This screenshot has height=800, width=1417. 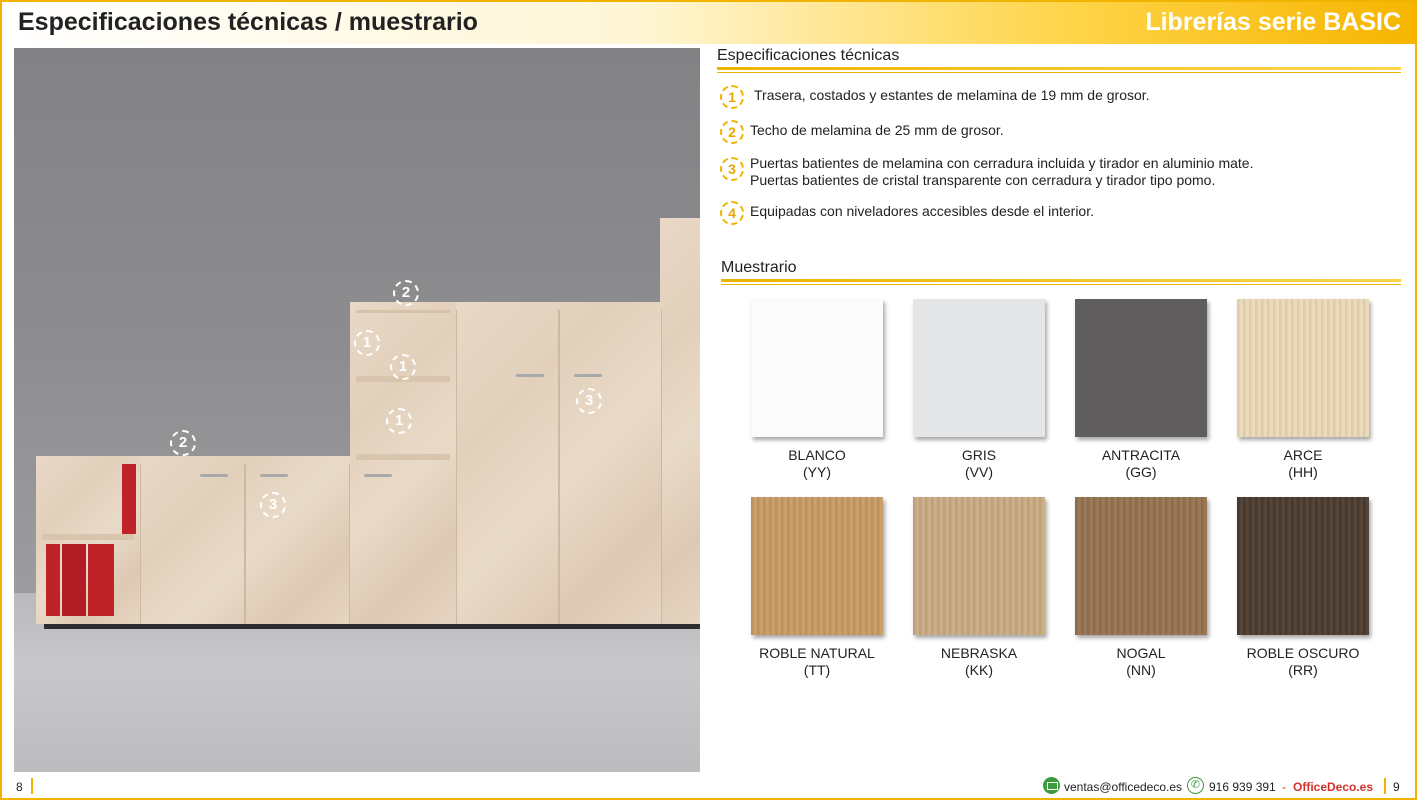 What do you see at coordinates (1061, 284) in the screenshot?
I see `swatches-title-underline-thin` at bounding box center [1061, 284].